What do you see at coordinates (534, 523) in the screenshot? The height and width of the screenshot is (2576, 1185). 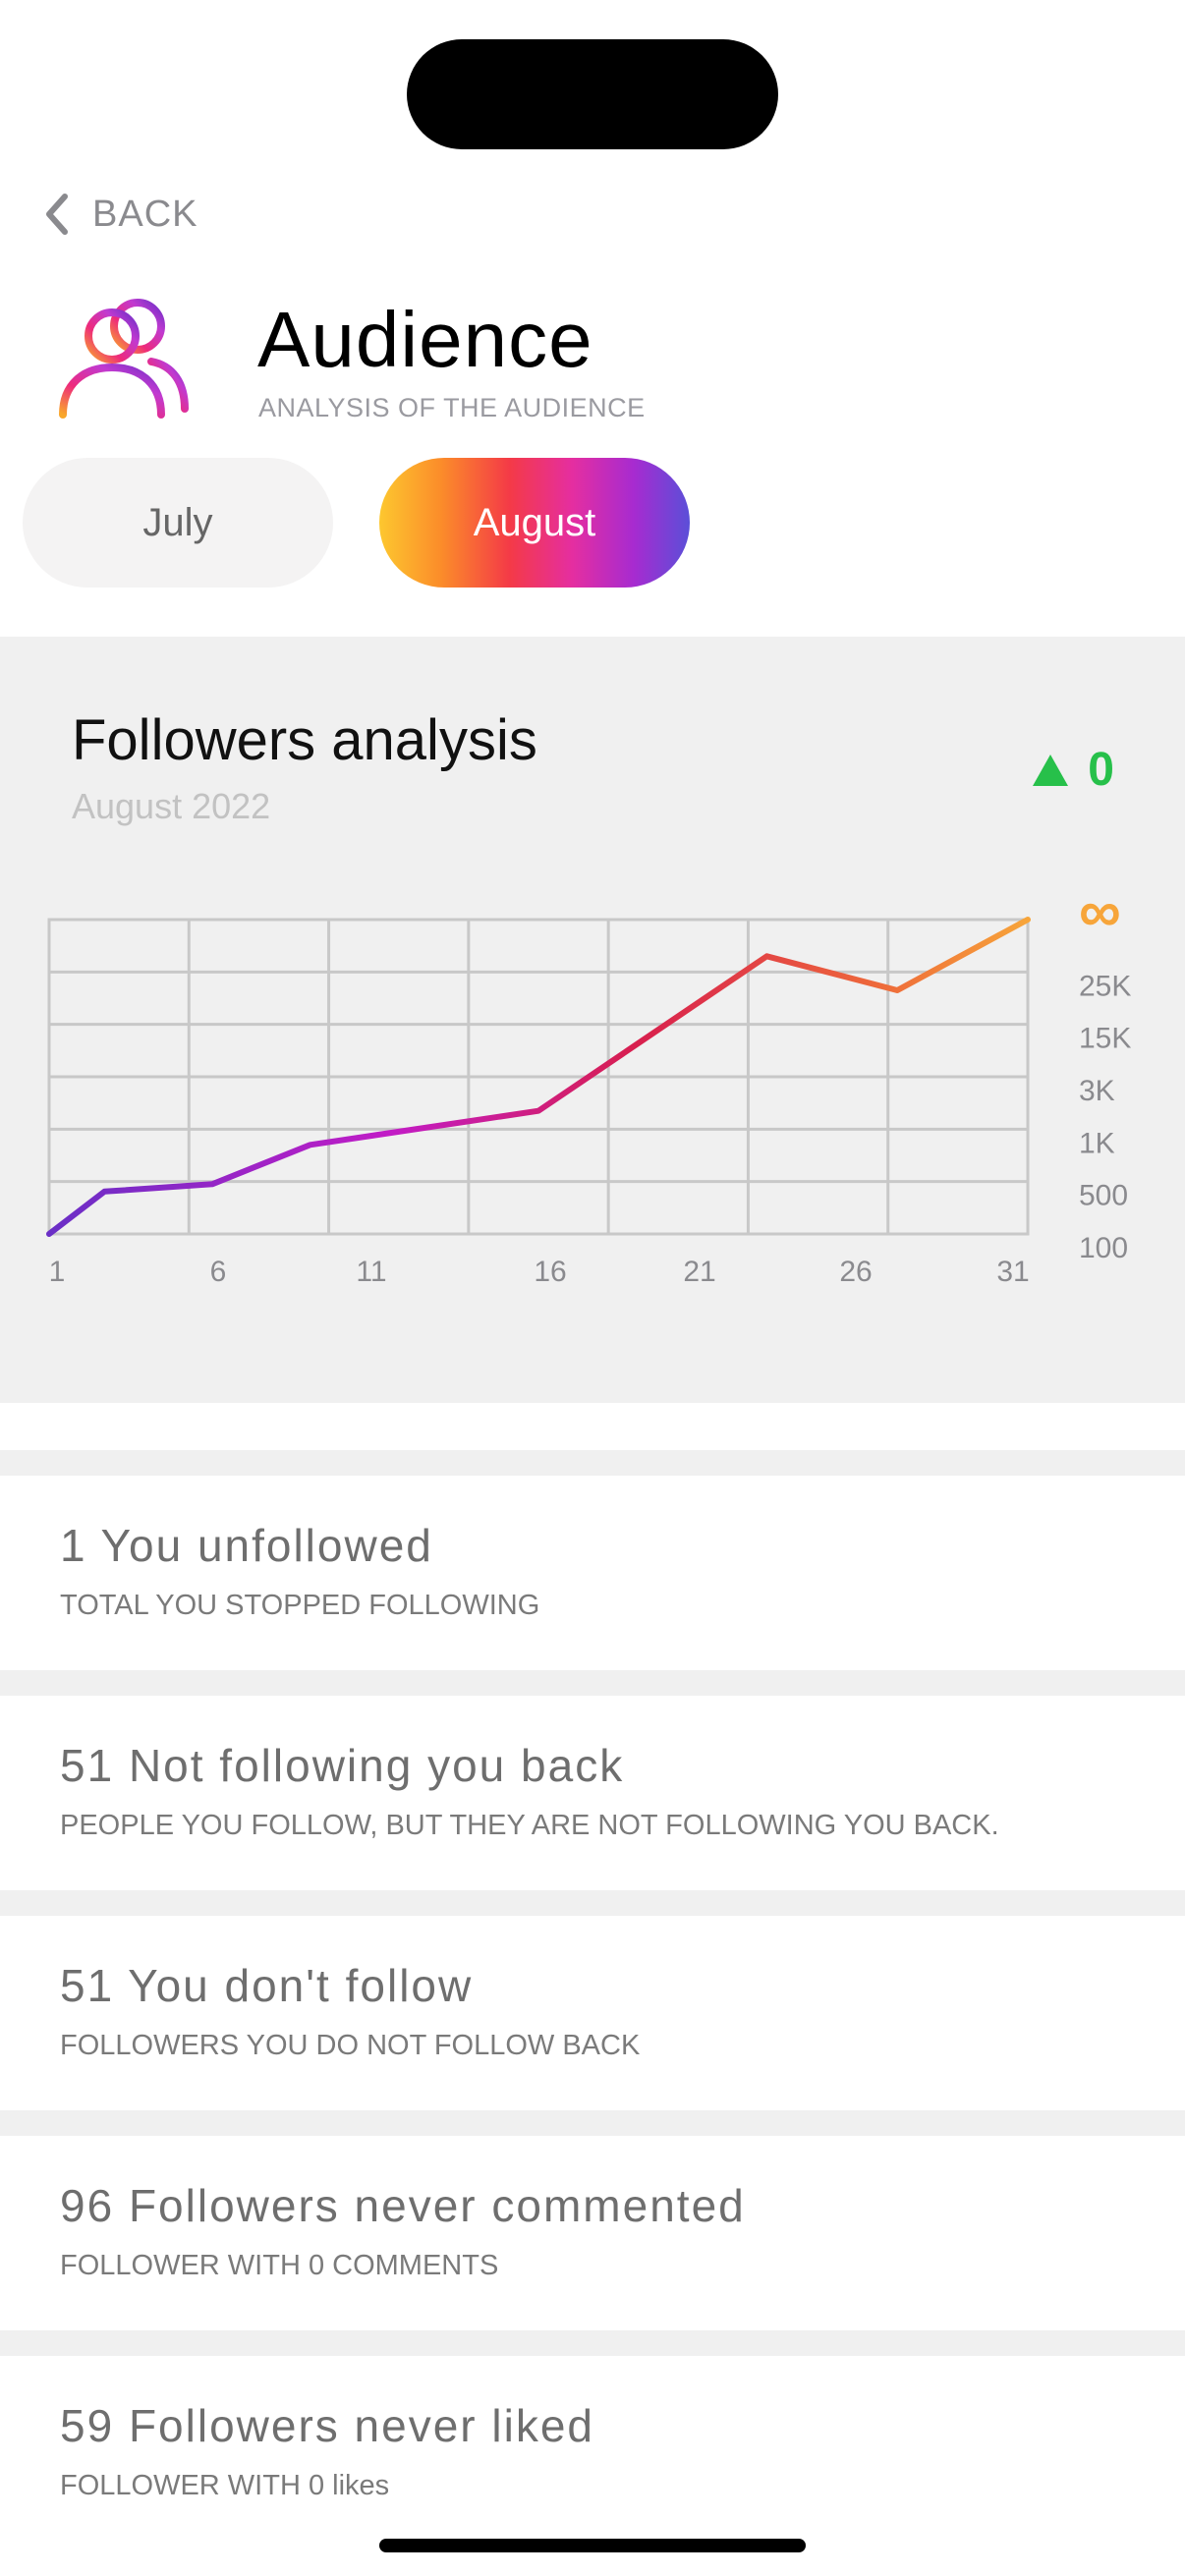 I see `month-tab-august: August` at bounding box center [534, 523].